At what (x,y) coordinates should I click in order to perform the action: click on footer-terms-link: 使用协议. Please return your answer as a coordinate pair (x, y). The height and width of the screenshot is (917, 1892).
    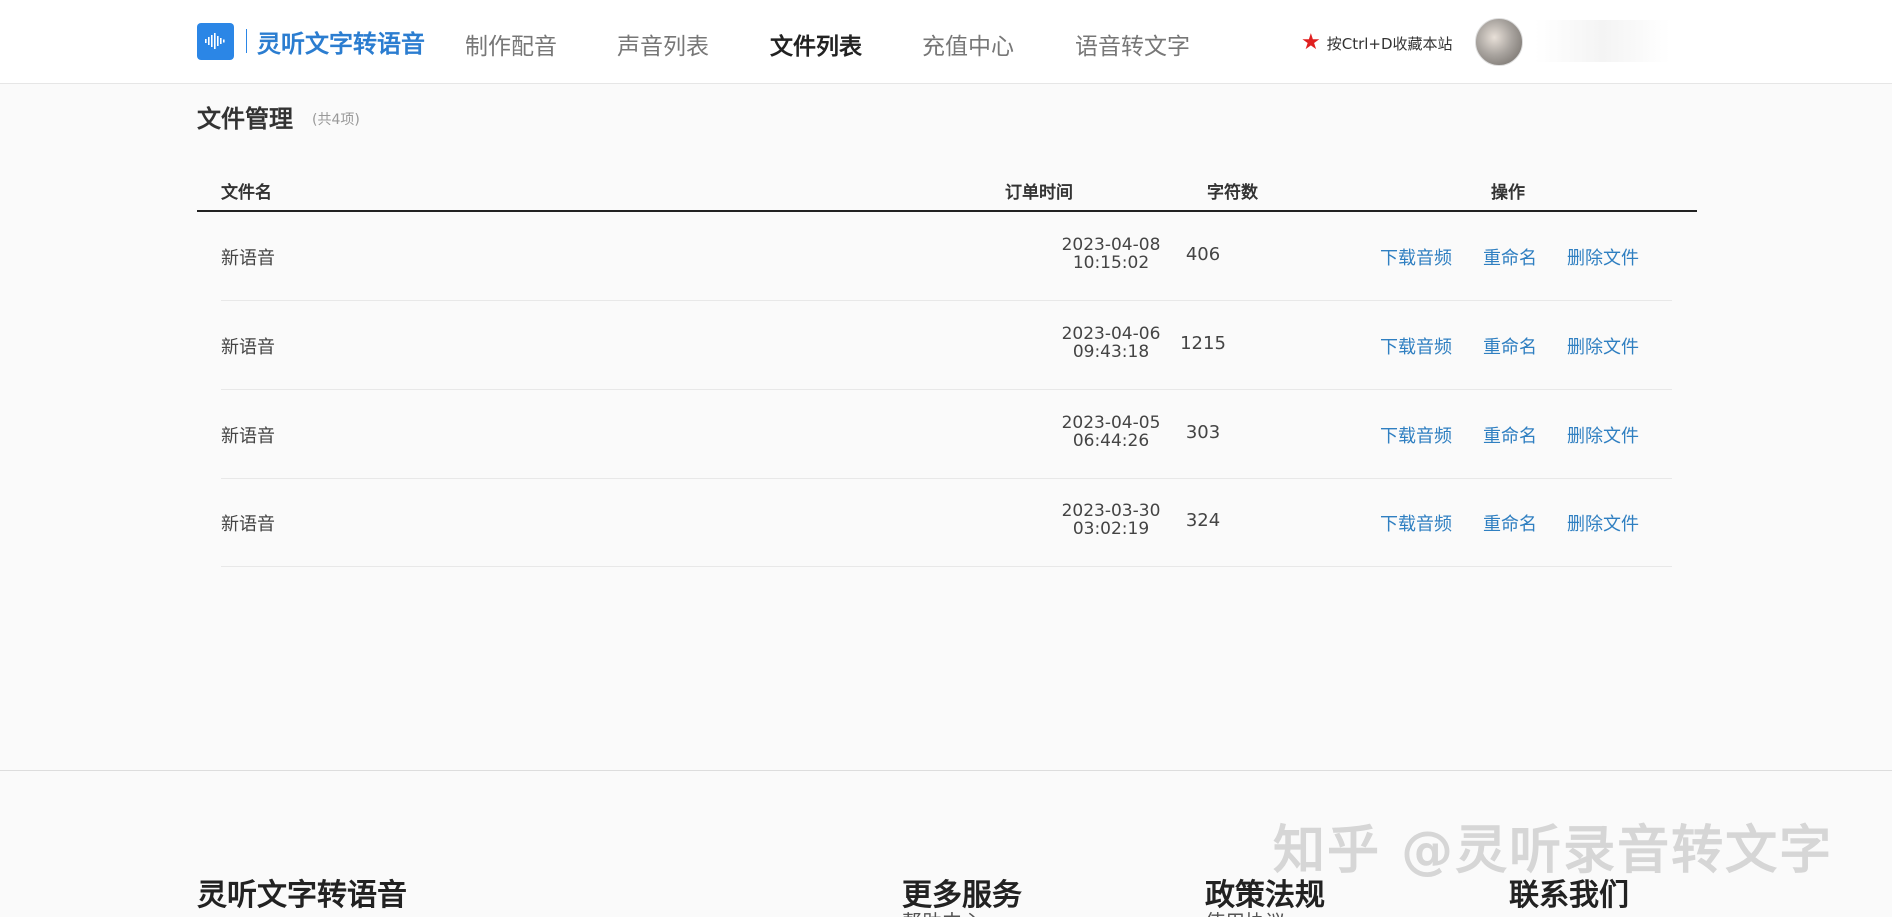
    Looking at the image, I should click on (1245, 911).